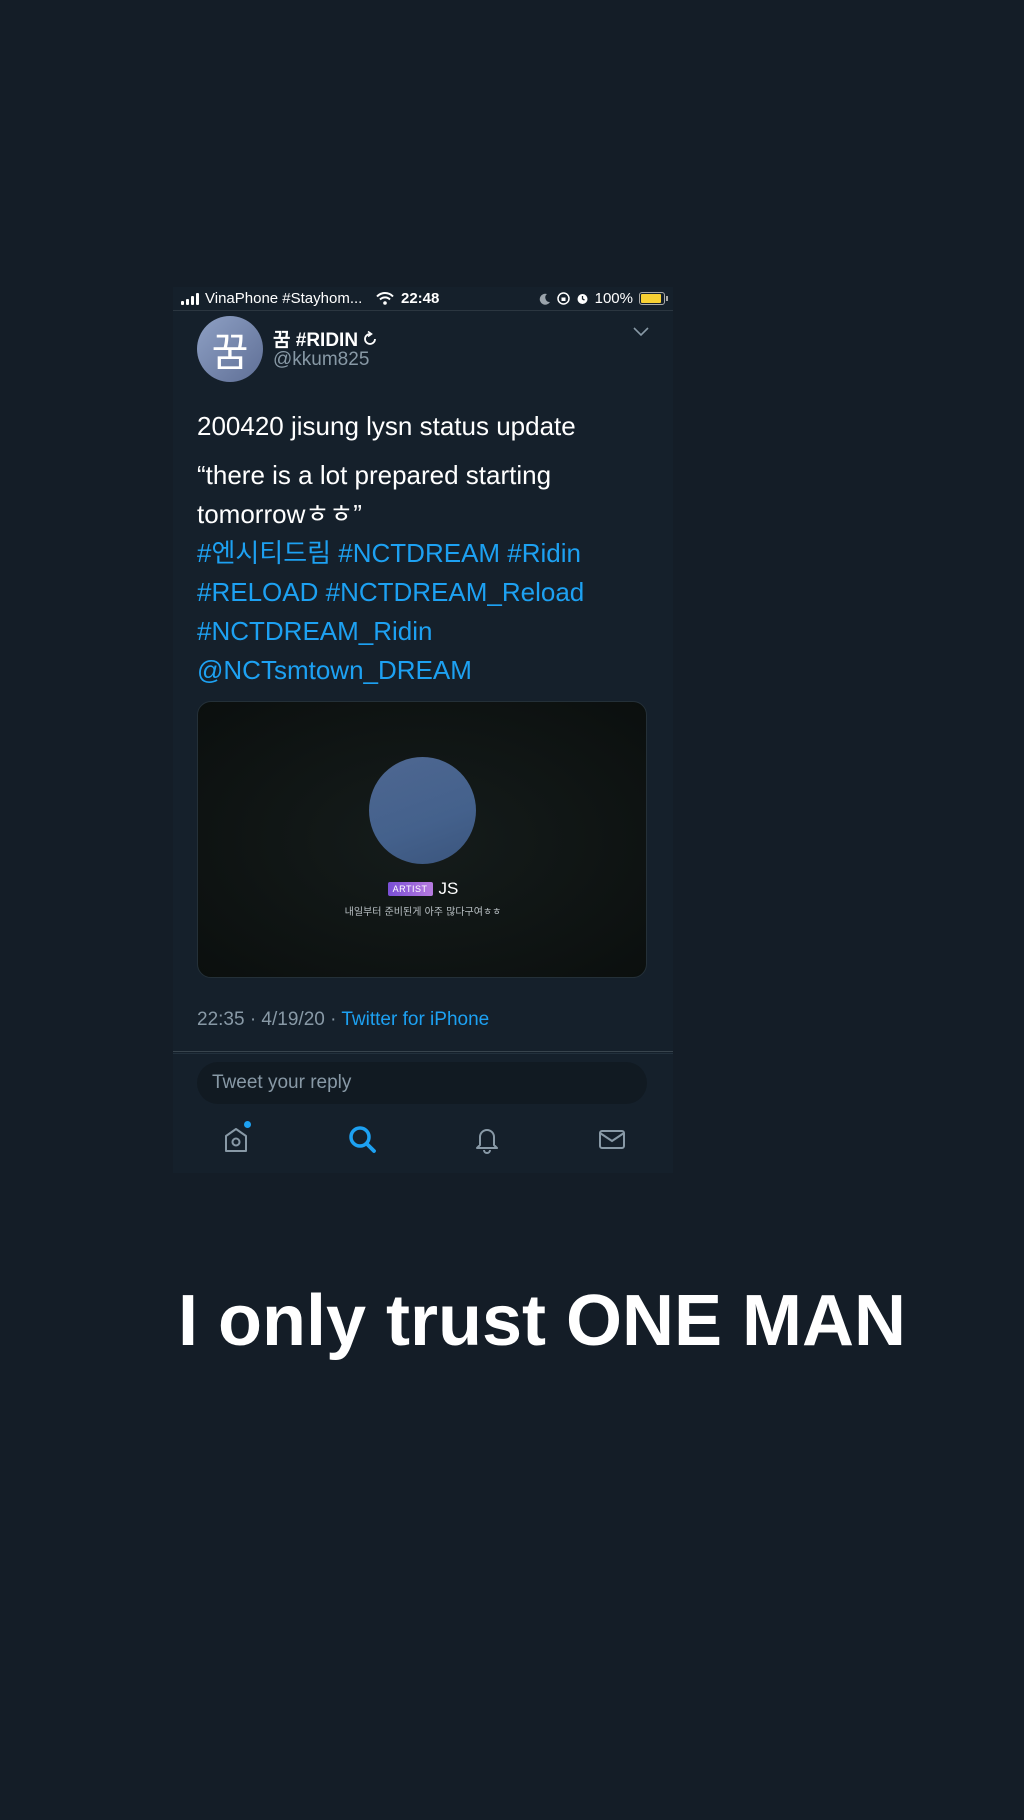 This screenshot has width=1024, height=1820. I want to click on notification-dot, so click(247, 1124).